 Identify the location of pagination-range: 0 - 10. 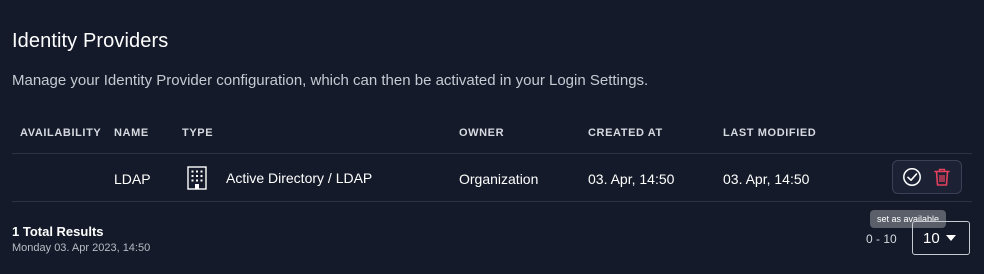
(881, 239).